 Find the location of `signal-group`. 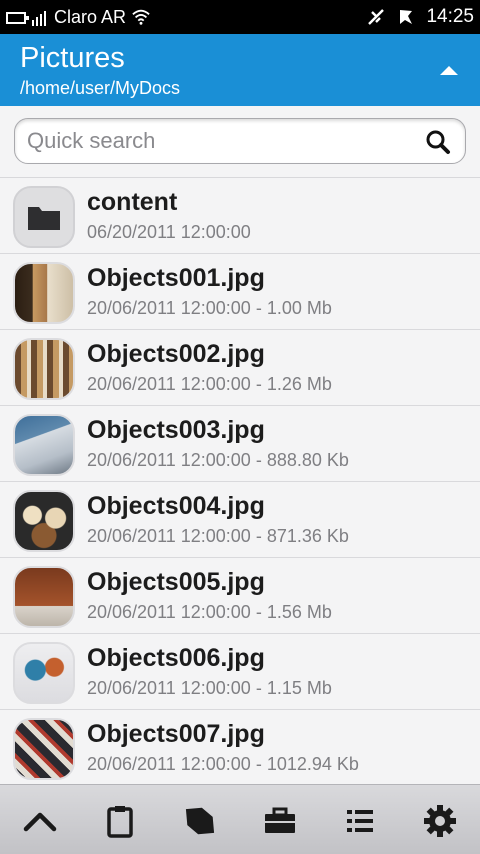

signal-group is located at coordinates (27, 17).